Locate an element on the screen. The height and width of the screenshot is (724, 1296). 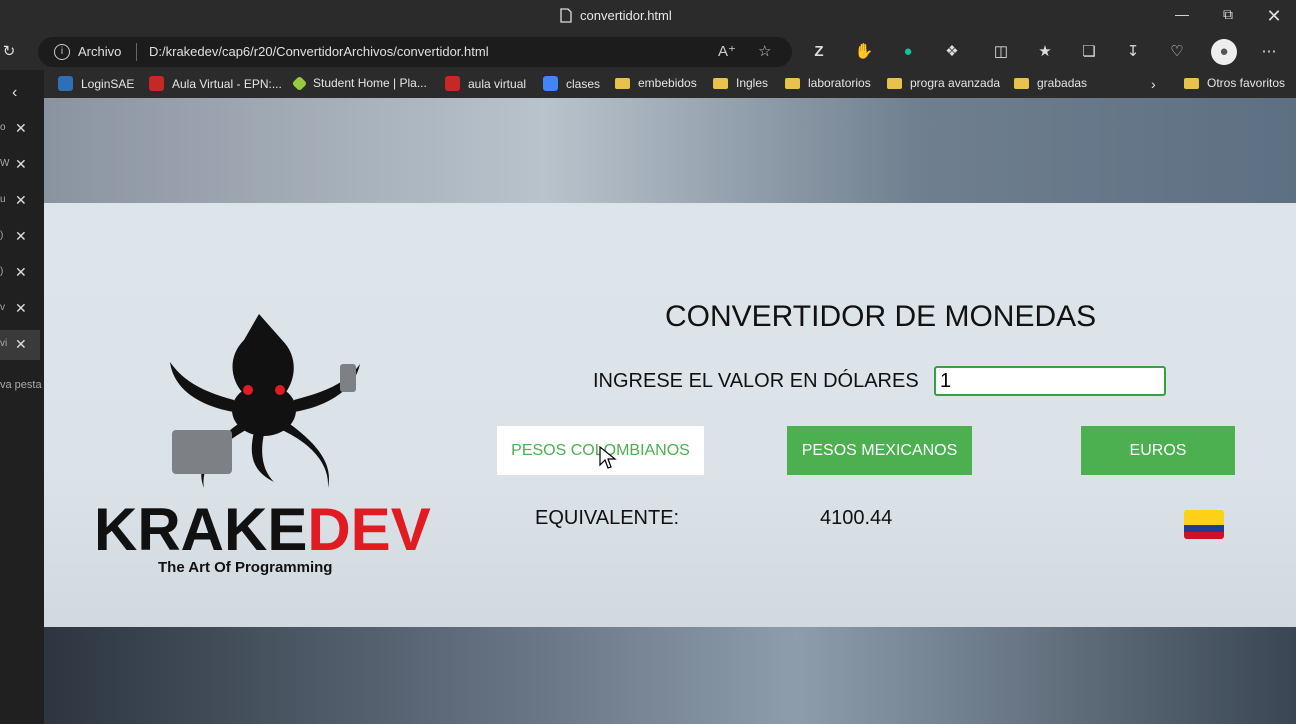
bookmark-loginsae: LoginSAE is located at coordinates (96, 83).